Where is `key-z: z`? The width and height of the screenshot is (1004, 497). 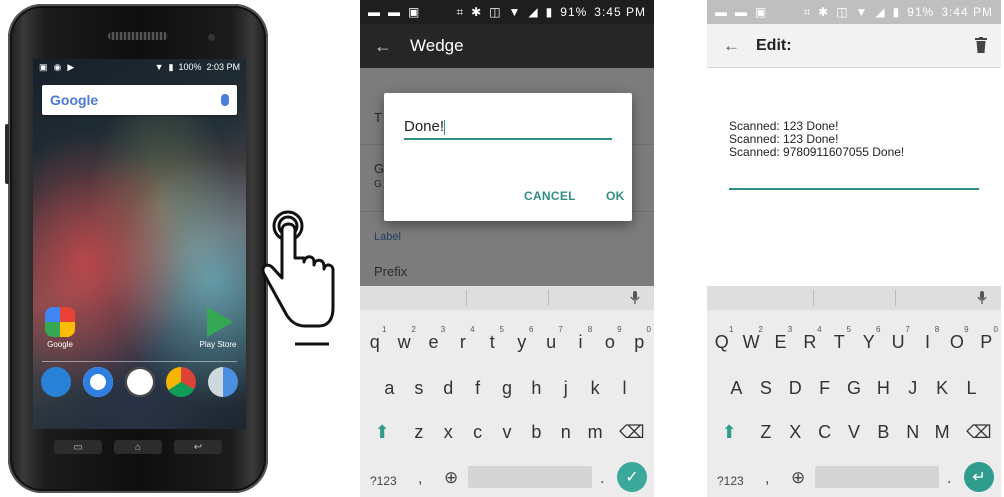 key-z: z is located at coordinates (418, 432).